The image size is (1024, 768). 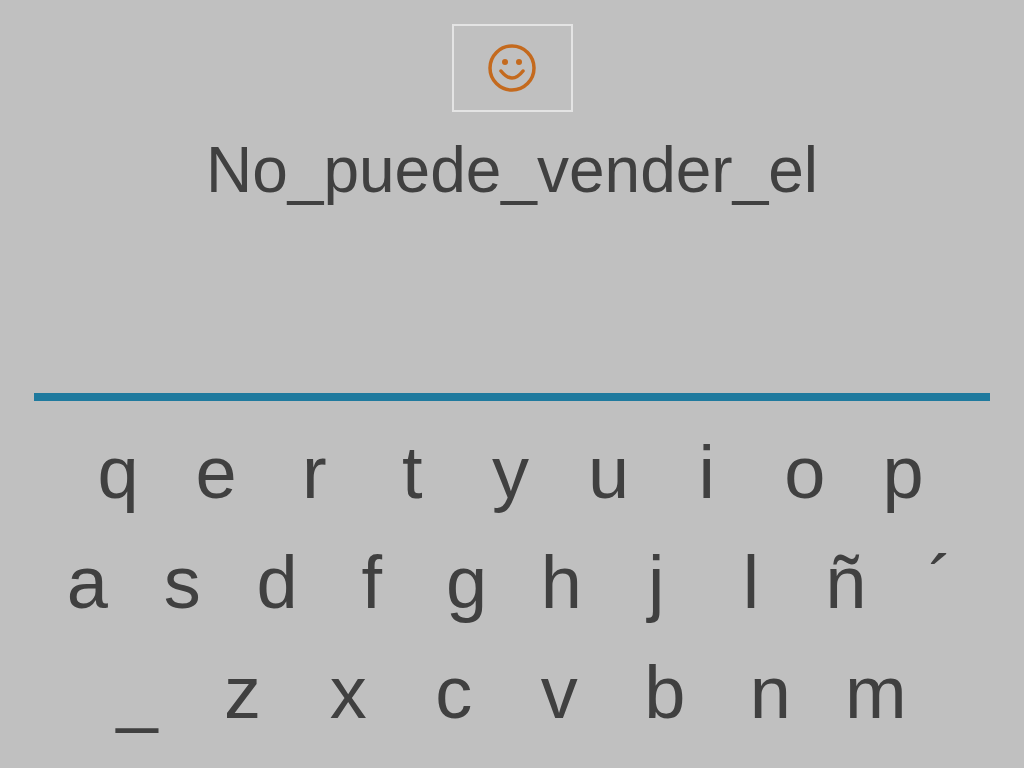 What do you see at coordinates (137, 693) in the screenshot?
I see `letter-key: _` at bounding box center [137, 693].